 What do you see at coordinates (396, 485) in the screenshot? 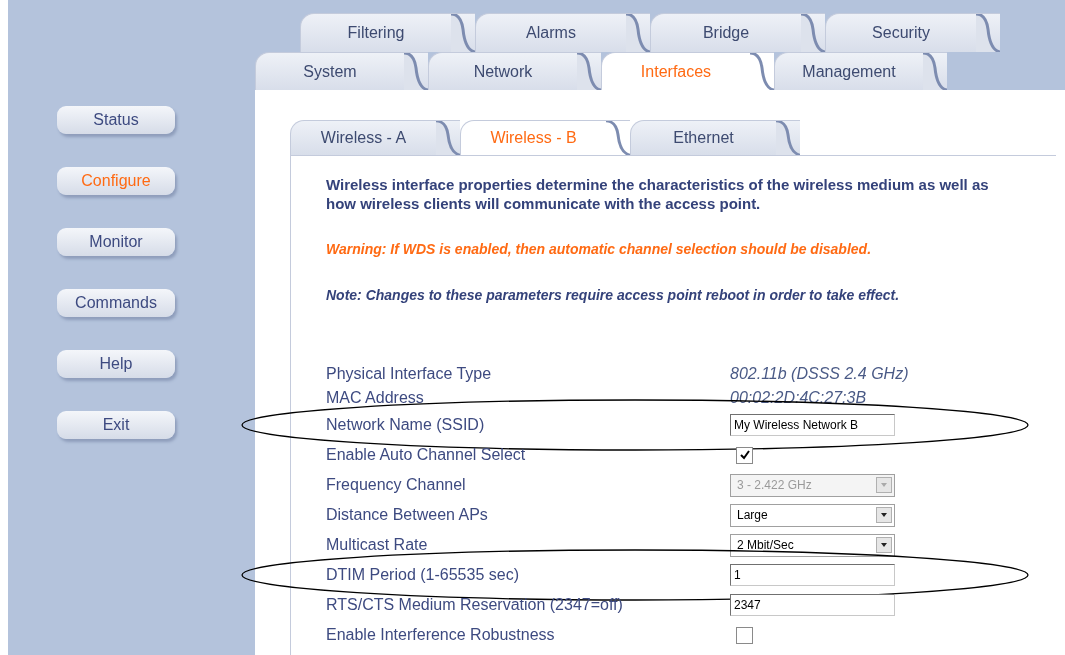
I see `field-label: Frequency Channel` at bounding box center [396, 485].